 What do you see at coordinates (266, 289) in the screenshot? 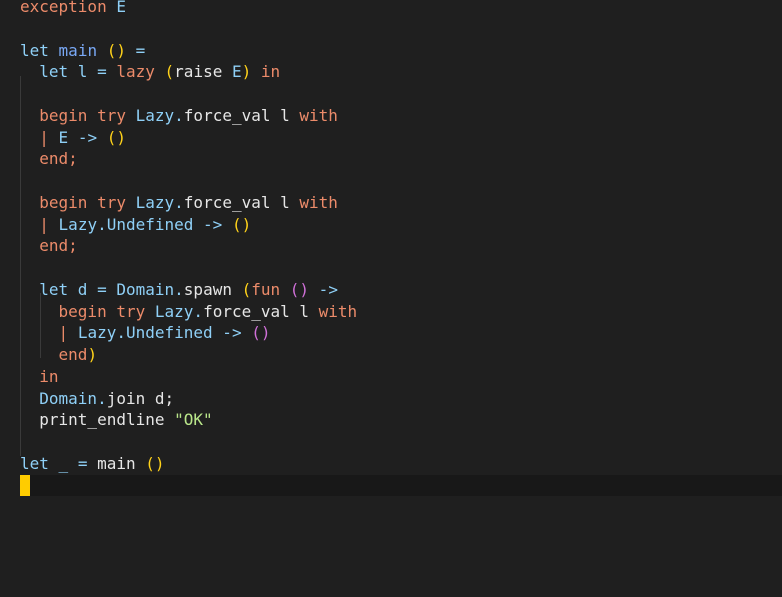
I see `code-token: fun` at bounding box center [266, 289].